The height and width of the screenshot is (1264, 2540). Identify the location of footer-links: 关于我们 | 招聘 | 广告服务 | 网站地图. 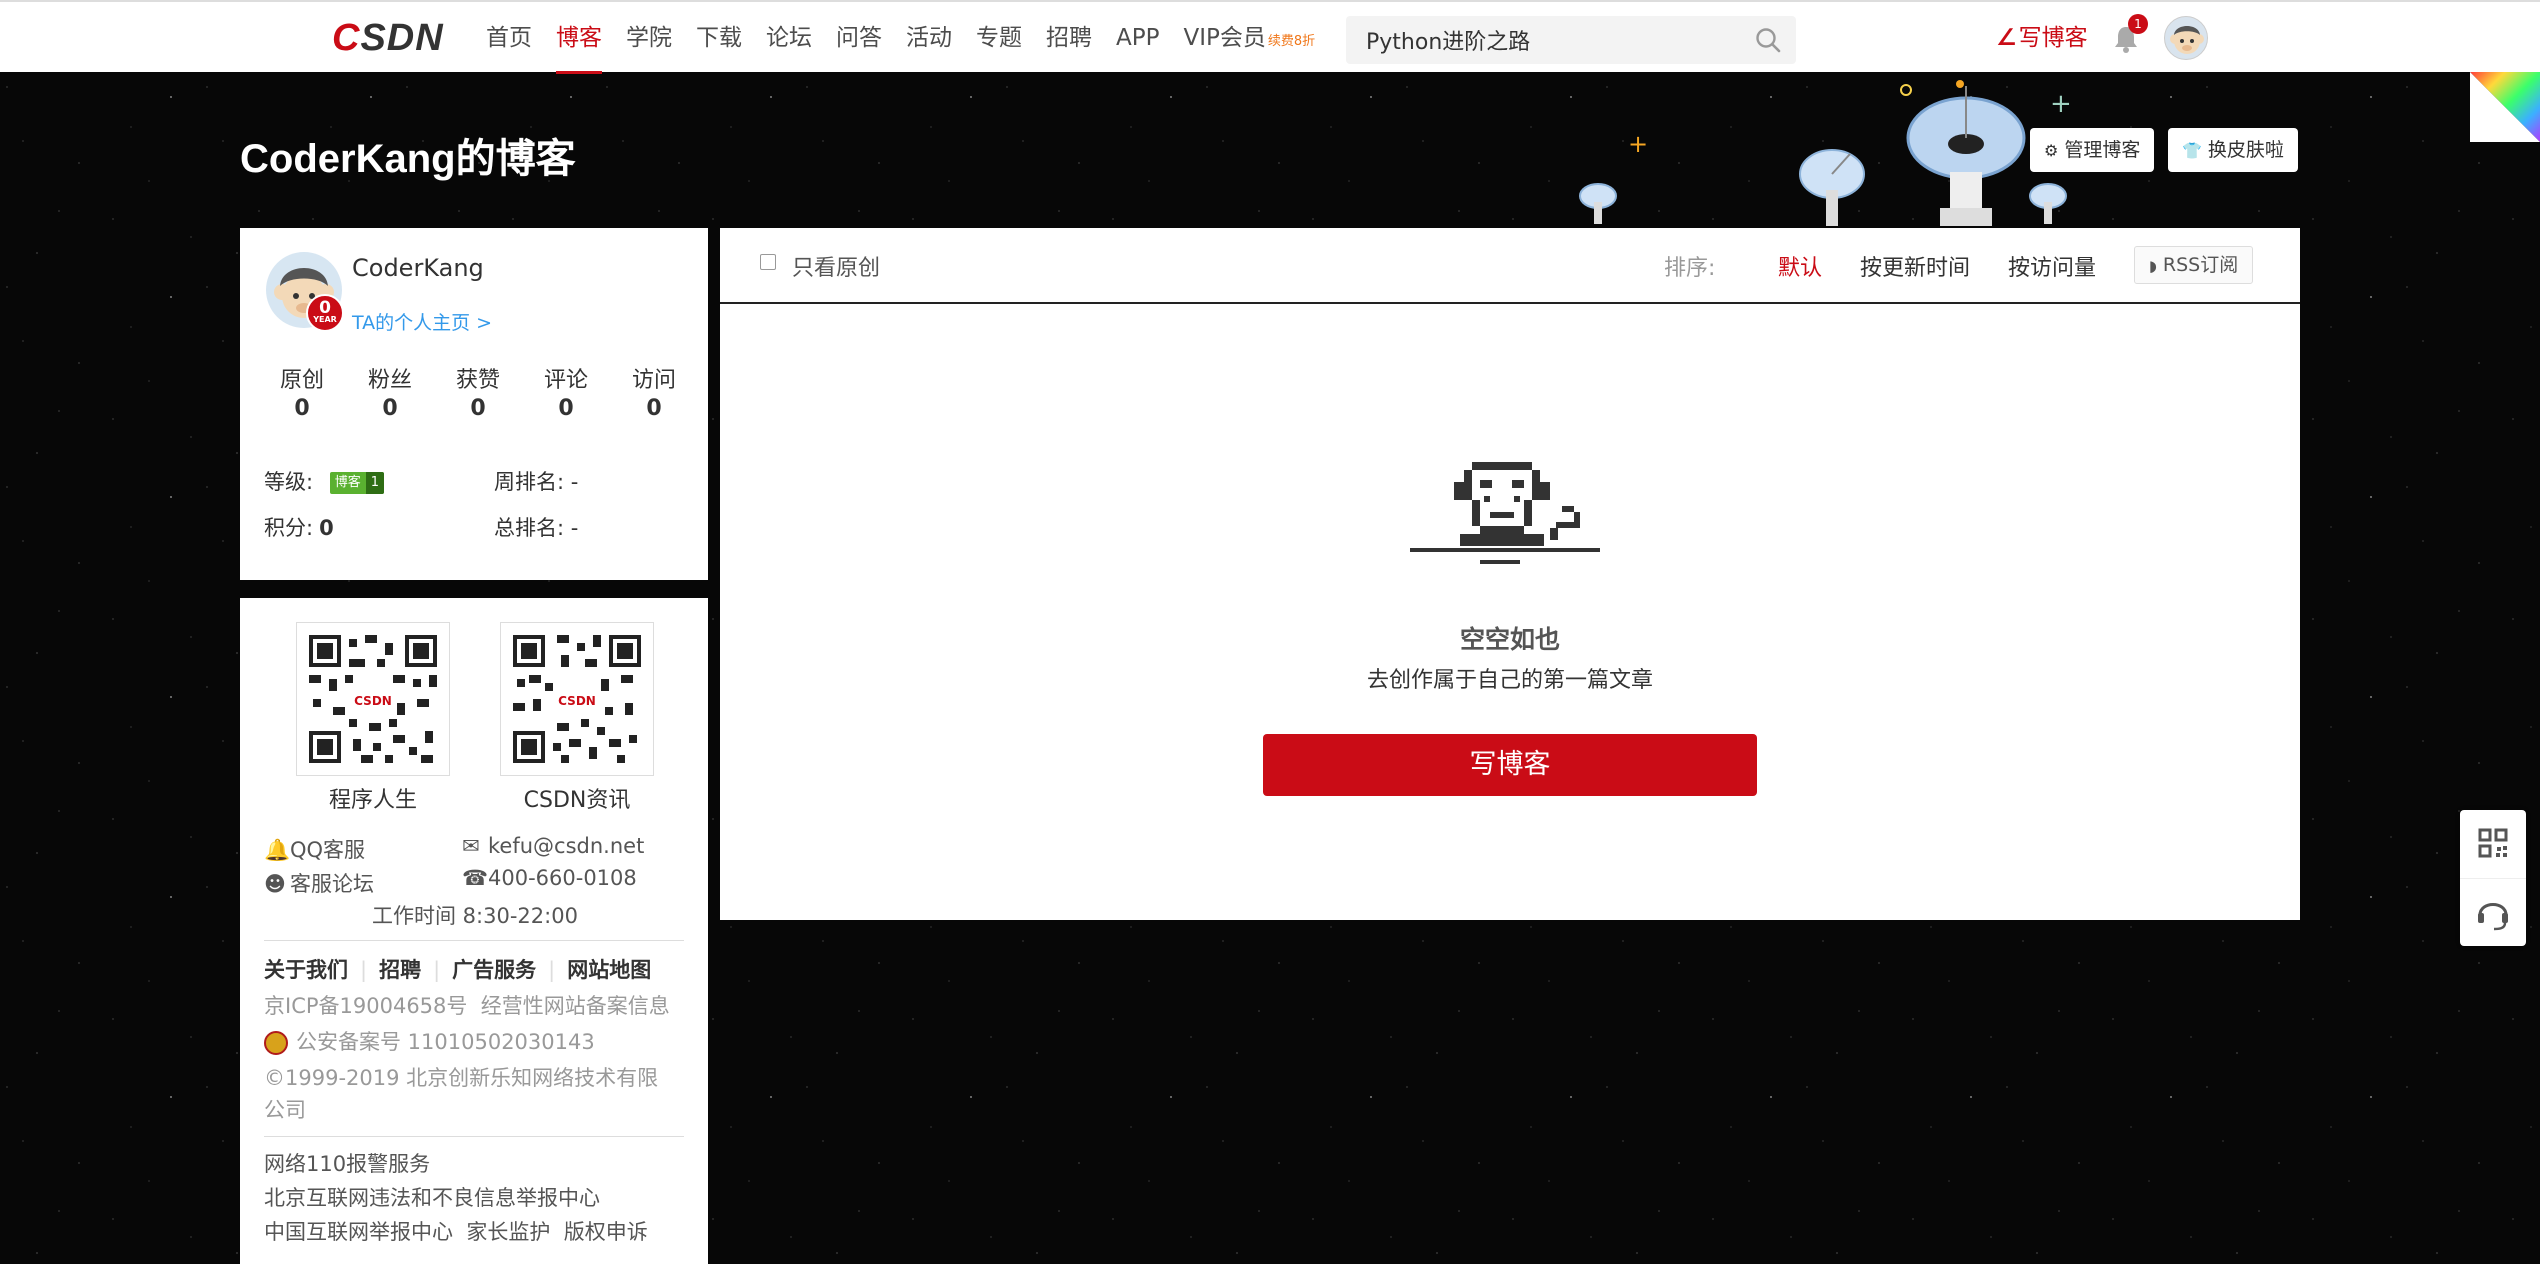
(458, 970).